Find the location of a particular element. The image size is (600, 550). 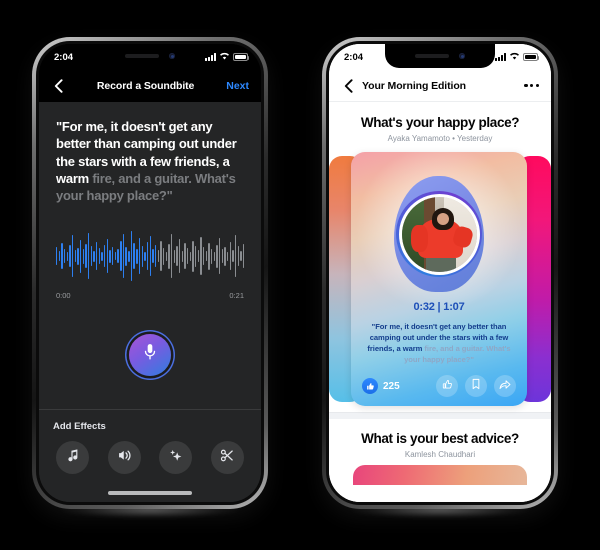

effect-music-button is located at coordinates (72, 457).